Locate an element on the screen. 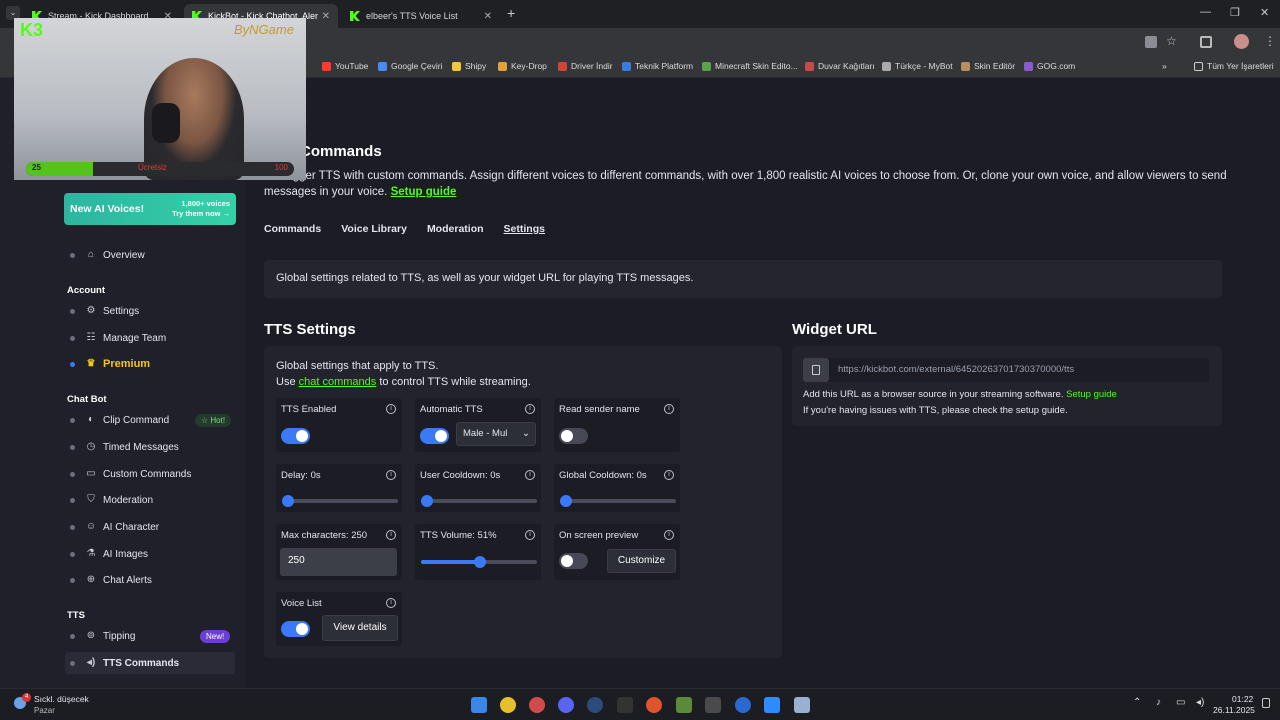  sidebar-item-settings: ⚙ Settings is located at coordinates (104, 311).